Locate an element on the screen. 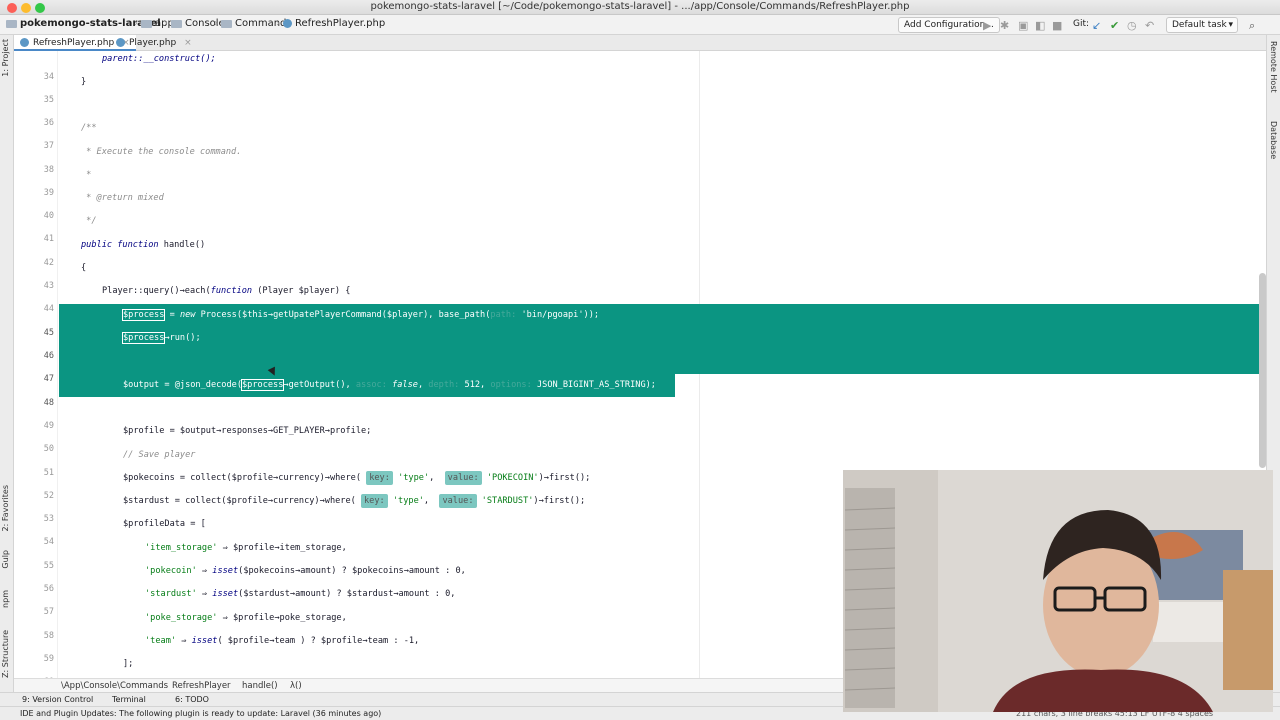 The height and width of the screenshot is (720, 1280). code-line: 51 // Save player is located at coordinates (119, 464).